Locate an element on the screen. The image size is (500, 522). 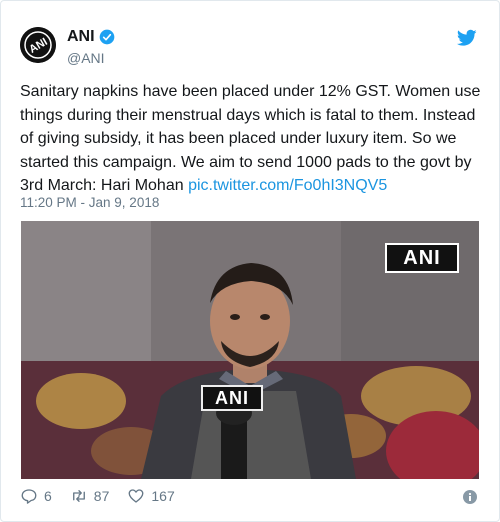
avatar: ANI is located at coordinates (38, 45).